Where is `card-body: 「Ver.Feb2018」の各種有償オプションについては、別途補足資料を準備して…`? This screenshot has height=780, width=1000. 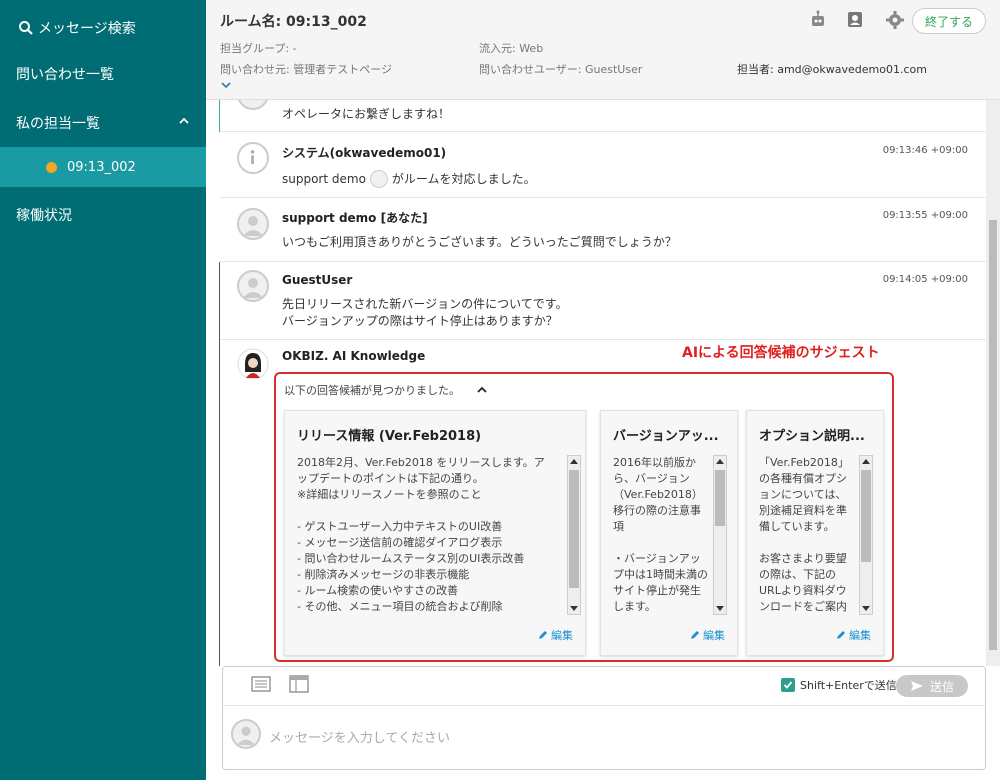 card-body: 「Ver.Feb2018」の各種有償オプションについては、別途補足資料を準備して… is located at coordinates (804, 534).